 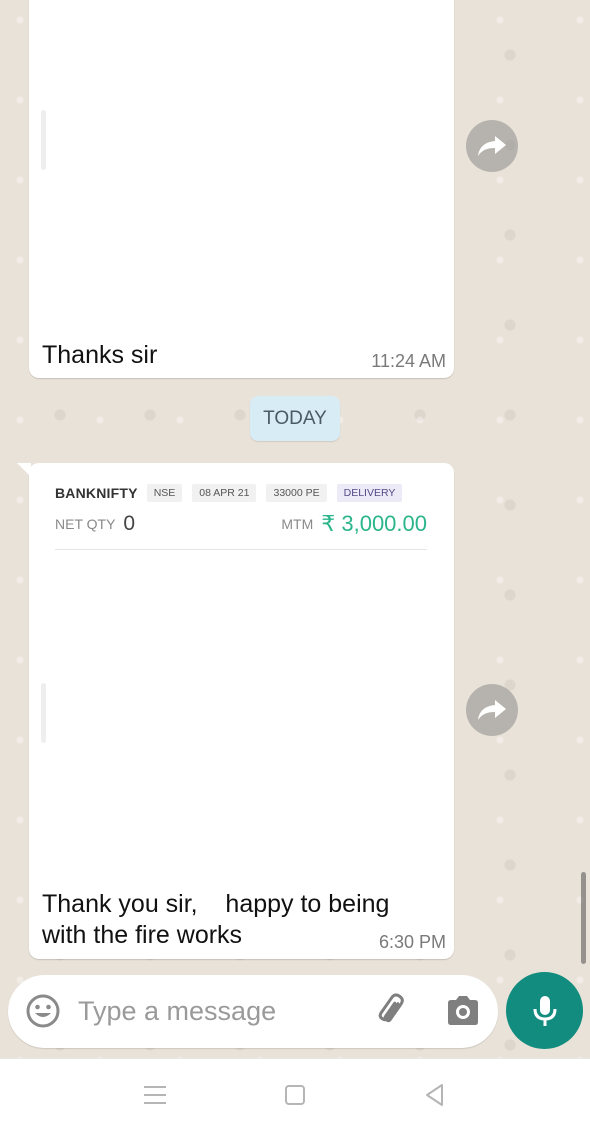 What do you see at coordinates (369, 493) in the screenshot?
I see `trade-tag-product: DELIVERY` at bounding box center [369, 493].